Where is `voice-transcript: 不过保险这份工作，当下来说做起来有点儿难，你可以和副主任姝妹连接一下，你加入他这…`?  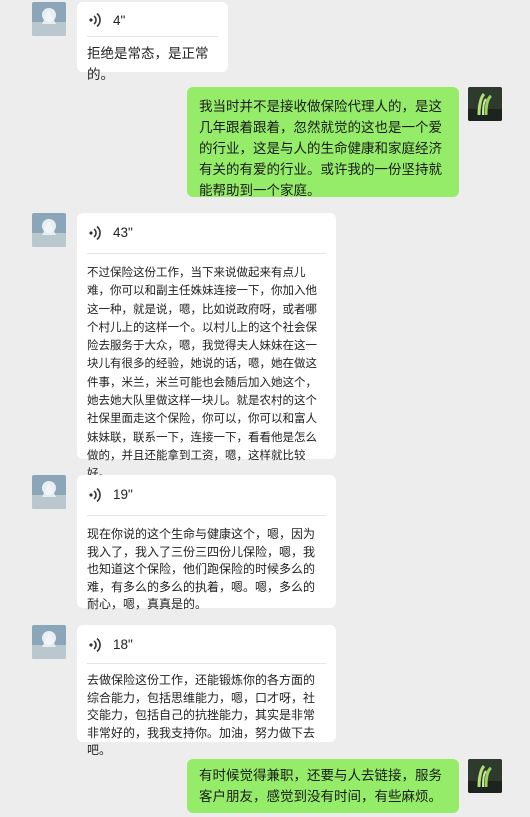 voice-transcript: 不过保险这份工作，当下来说做起来有点儿难，你可以和副主任姝妹连接一下，你加入他这… is located at coordinates (202, 373).